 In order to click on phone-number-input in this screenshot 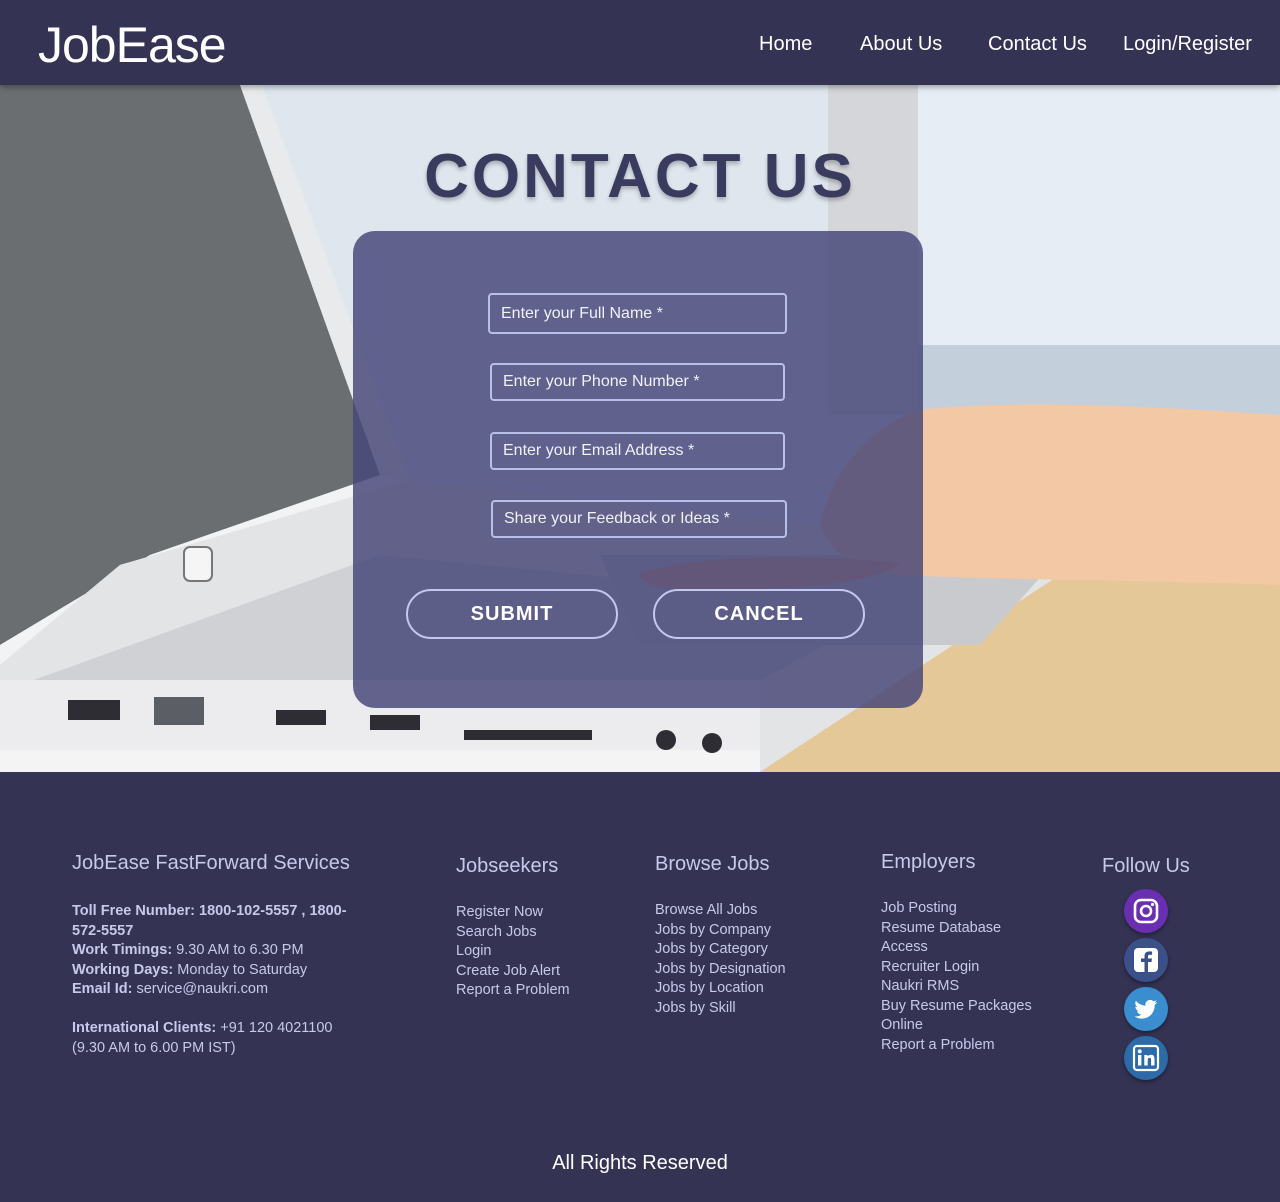, I will do `click(637, 382)`.